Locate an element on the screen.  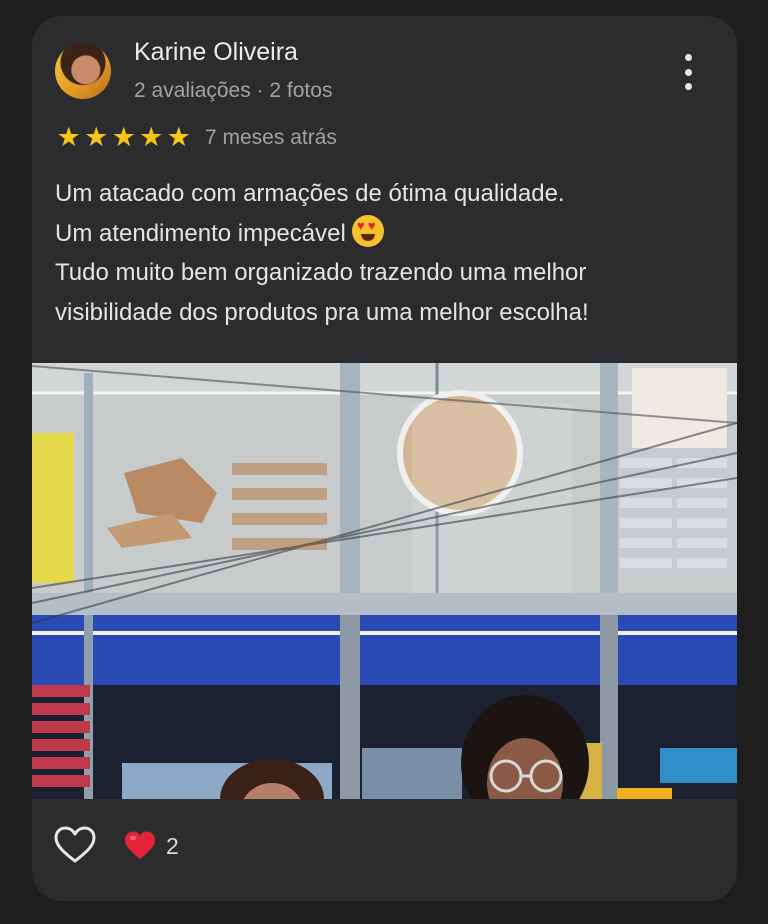
more-vert-icon is located at coordinates (688, 72).